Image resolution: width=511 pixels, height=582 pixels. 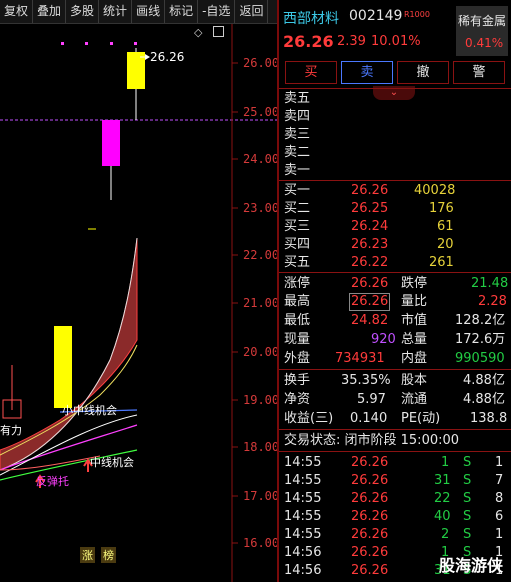 What do you see at coordinates (261, 208) in the screenshot?
I see `y-tick-23: 23.00` at bounding box center [261, 208].